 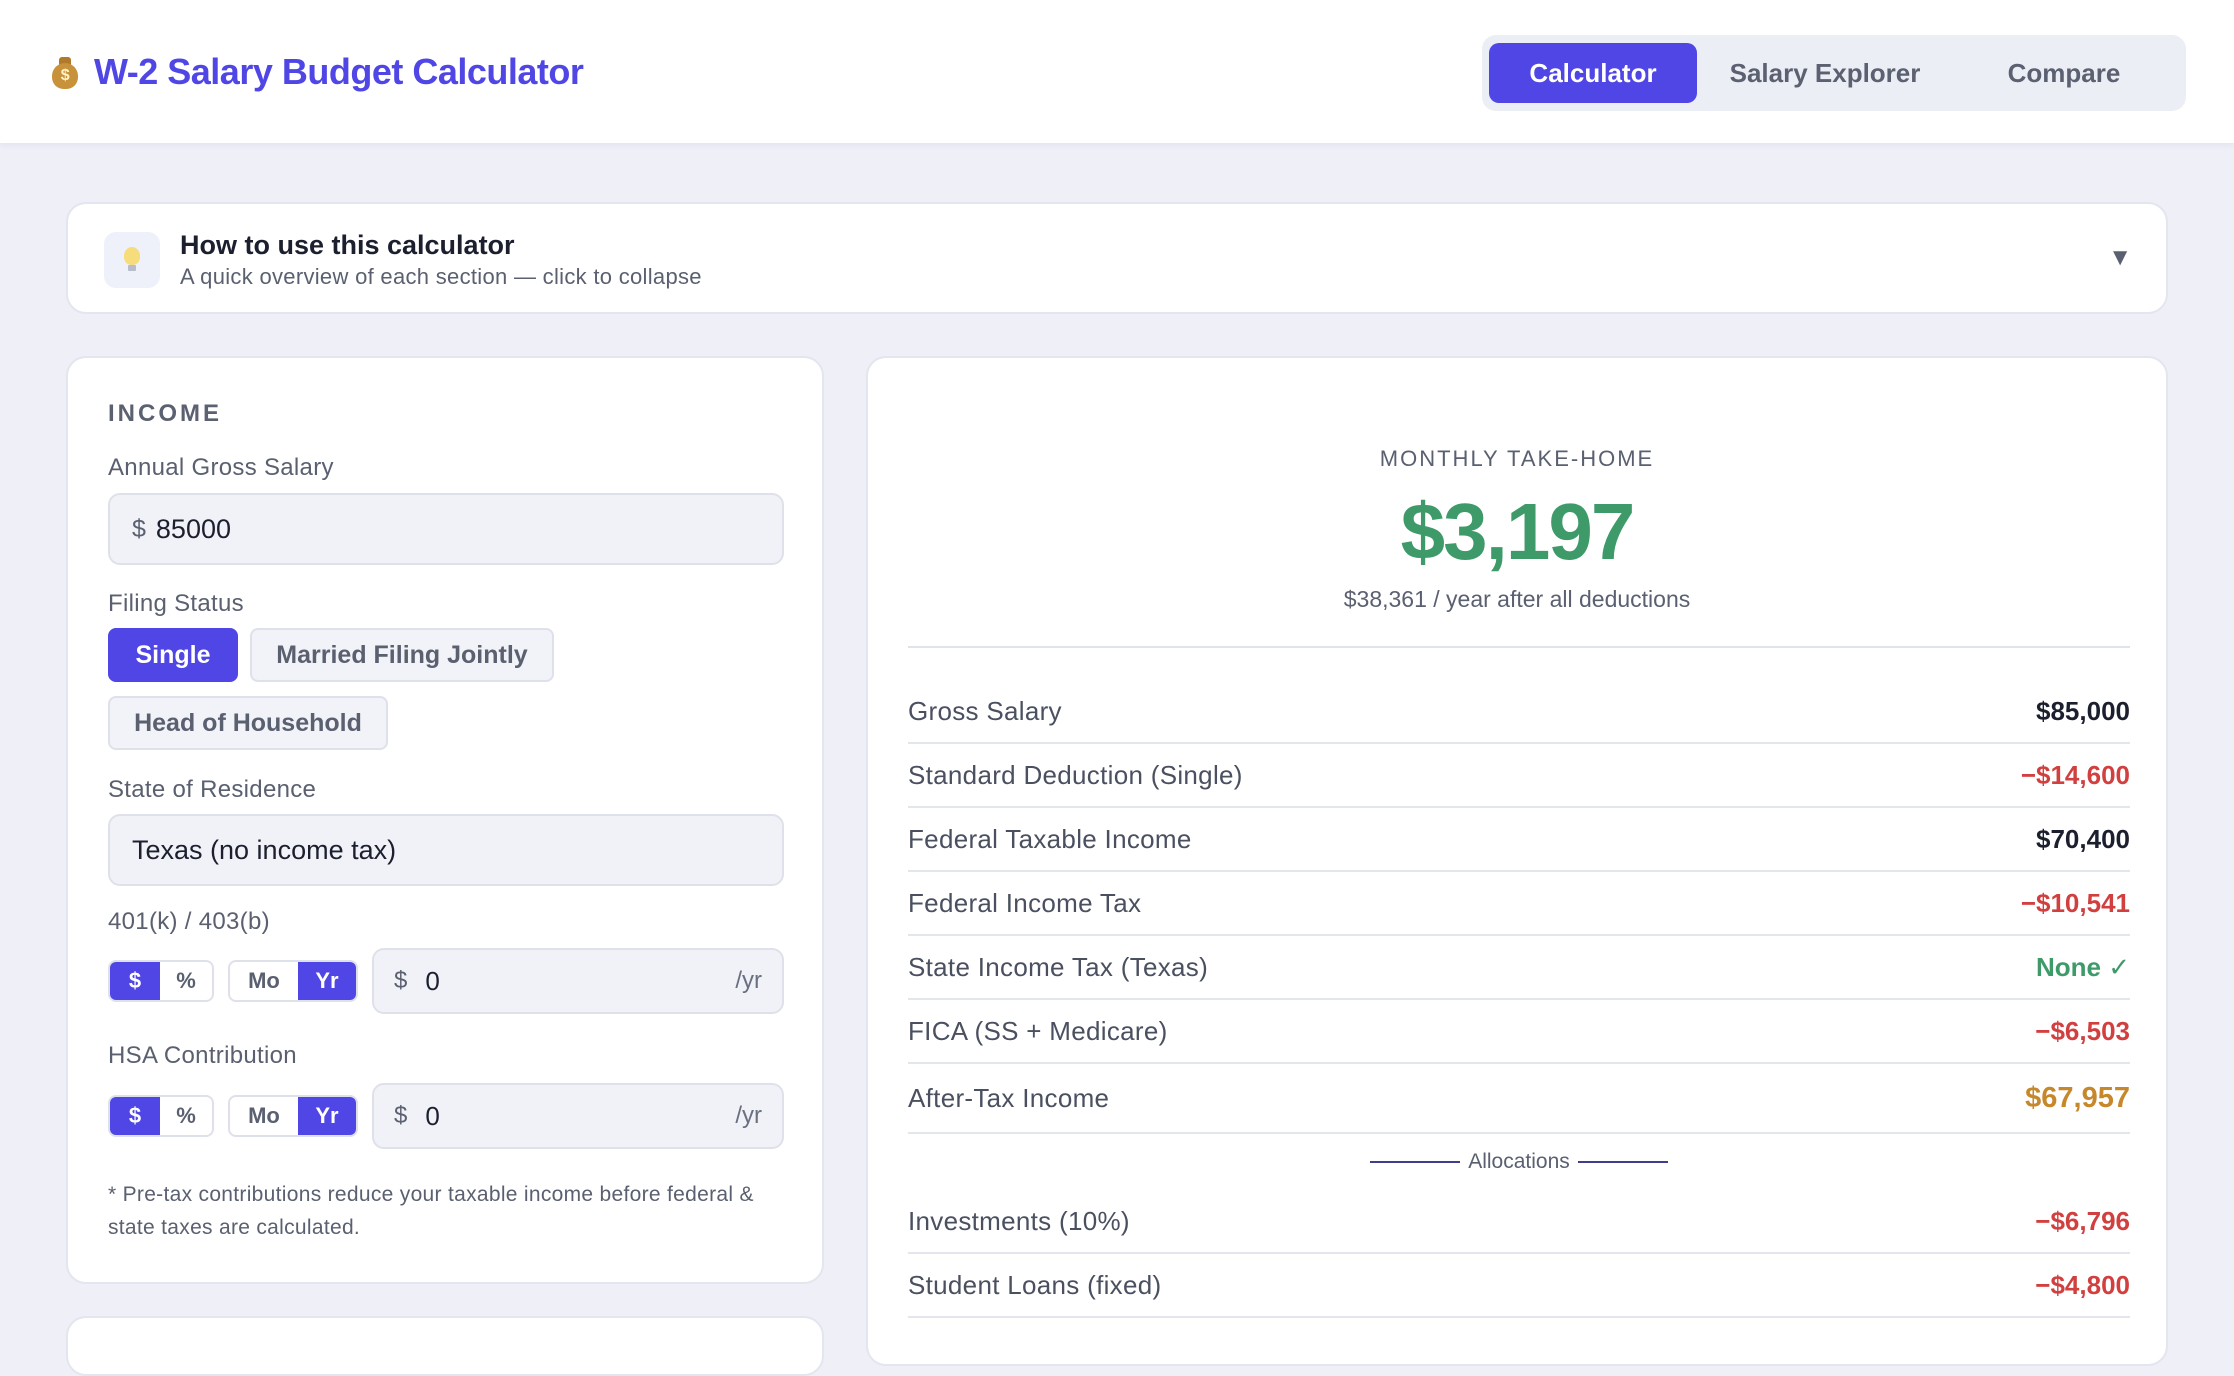 I want to click on hsa-input: $ 0 /yr, so click(x=578, y=1116).